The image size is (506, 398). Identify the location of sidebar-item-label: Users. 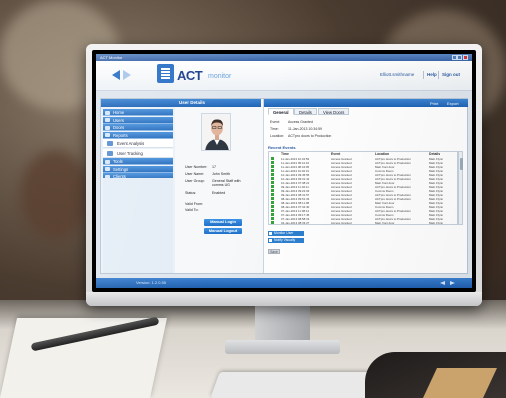
(118, 120).